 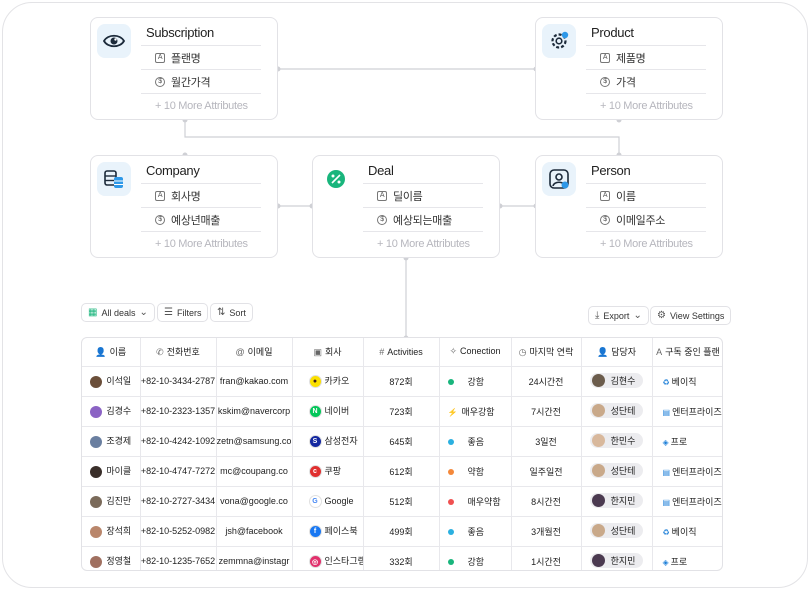 I want to click on cell-phone: +82-10-3434-2787, so click(x=178, y=381).